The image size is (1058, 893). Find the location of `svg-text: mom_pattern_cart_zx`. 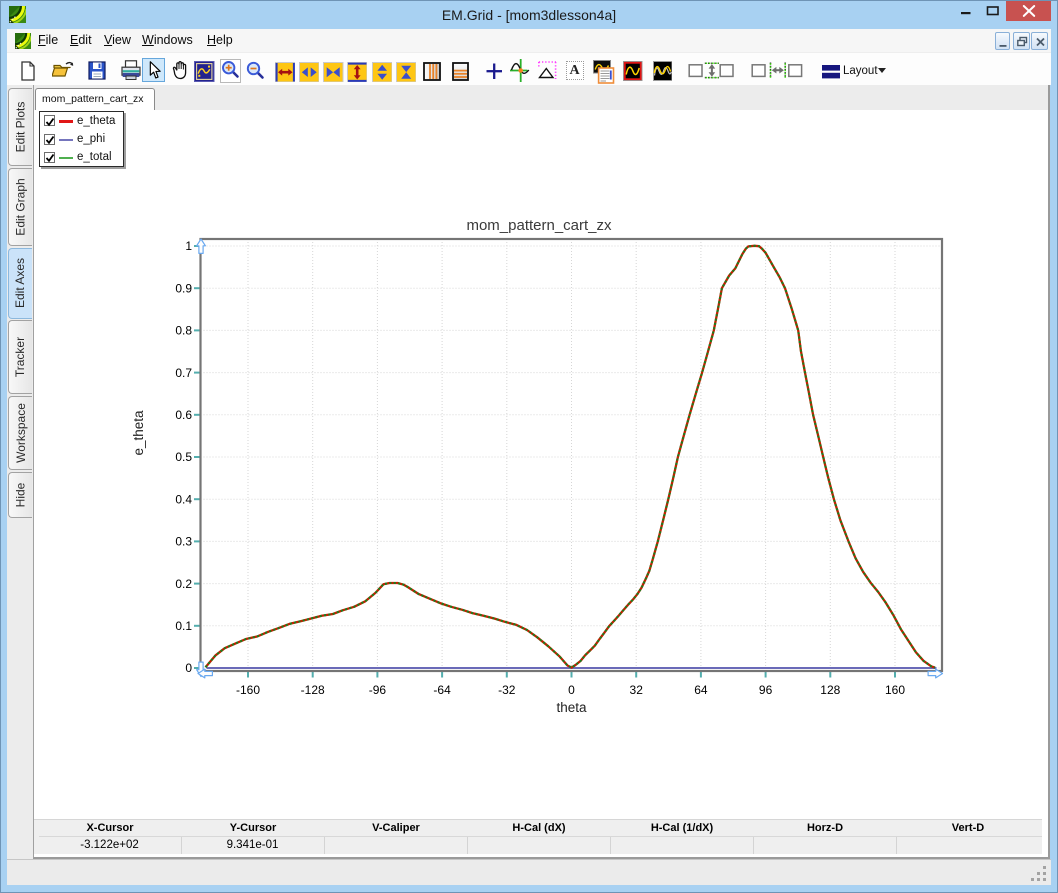

svg-text: mom_pattern_cart_zx is located at coordinates (539, 225).